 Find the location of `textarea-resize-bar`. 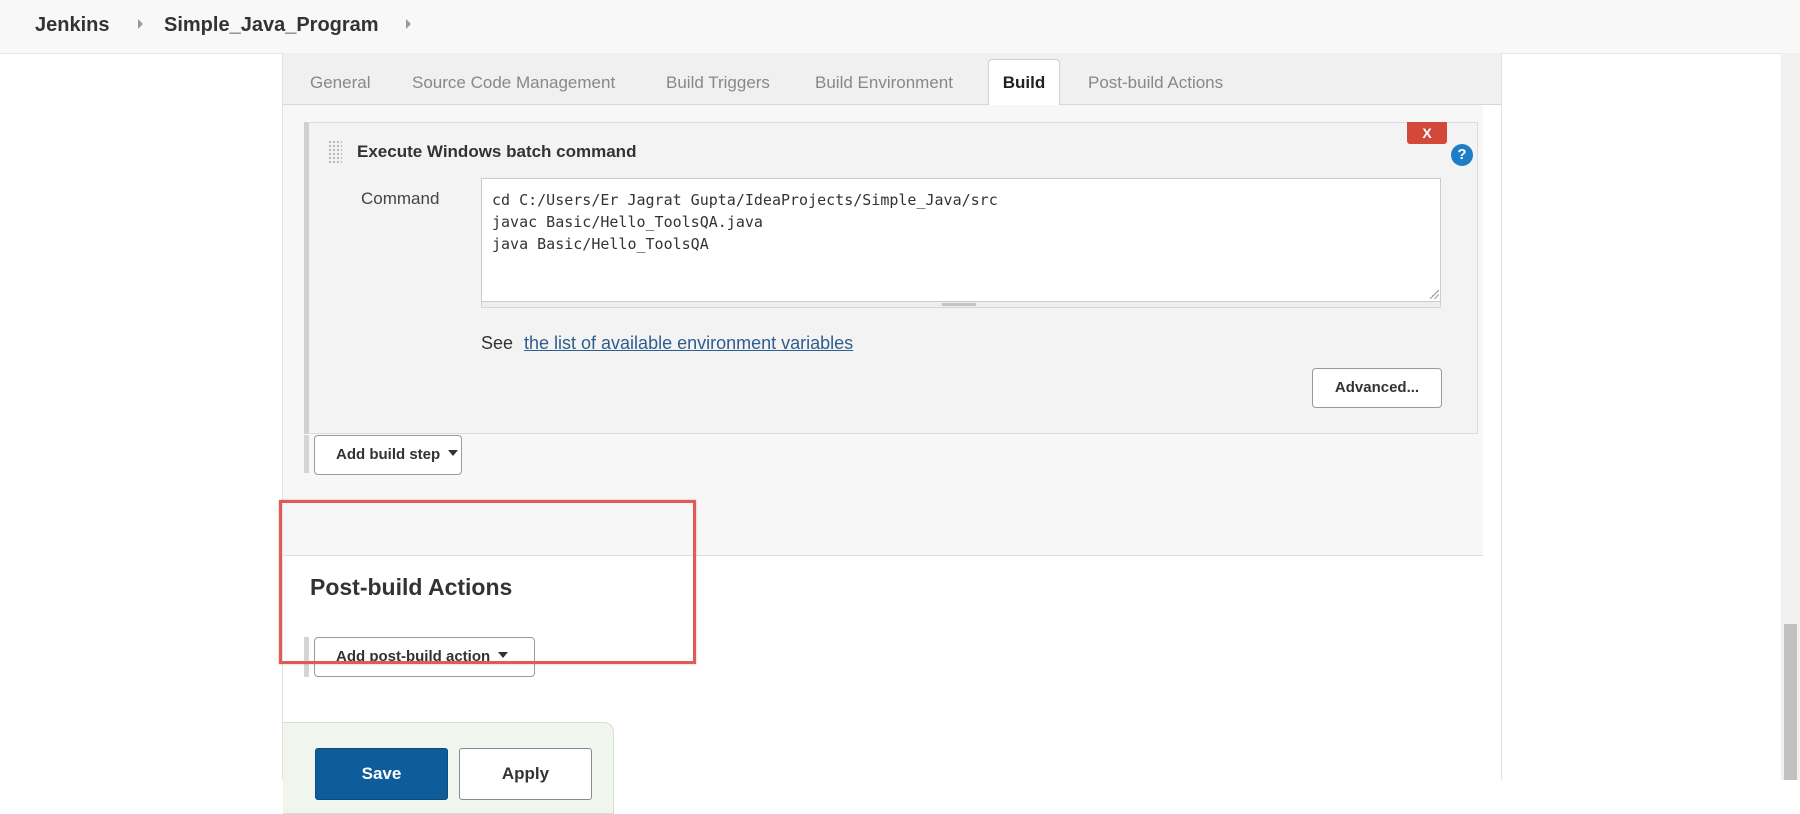

textarea-resize-bar is located at coordinates (961, 305).